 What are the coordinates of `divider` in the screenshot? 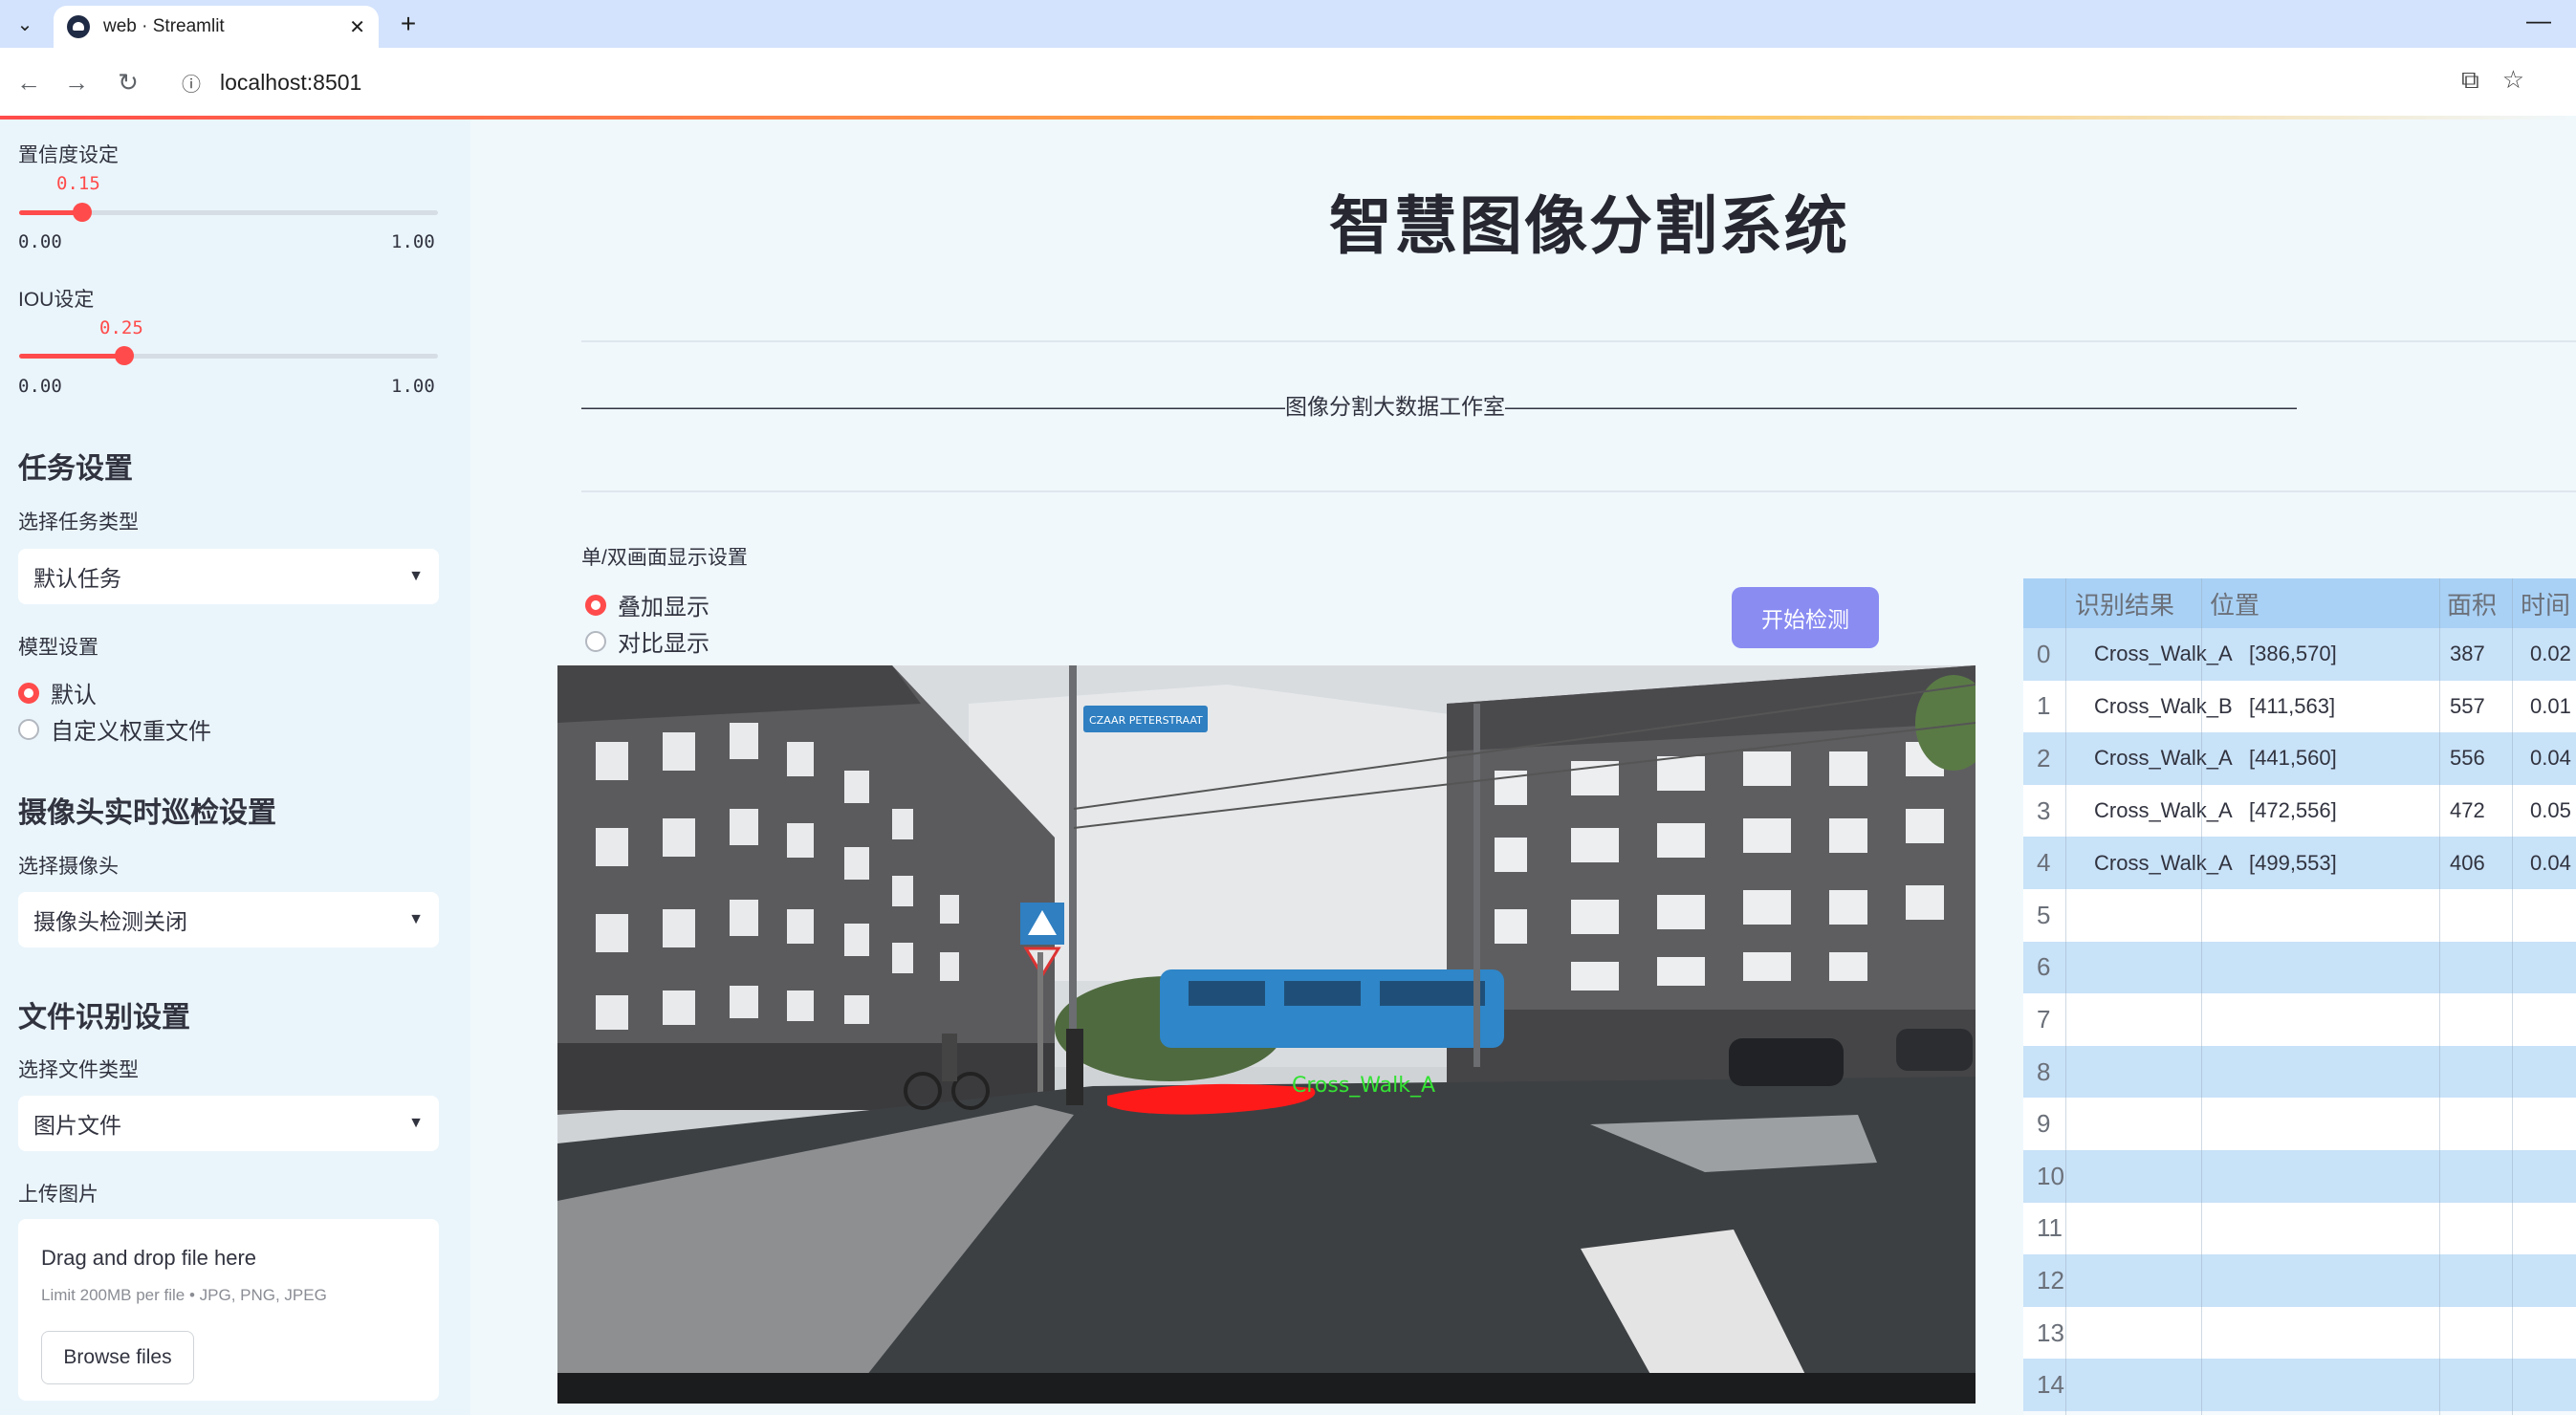 It's located at (1578, 491).